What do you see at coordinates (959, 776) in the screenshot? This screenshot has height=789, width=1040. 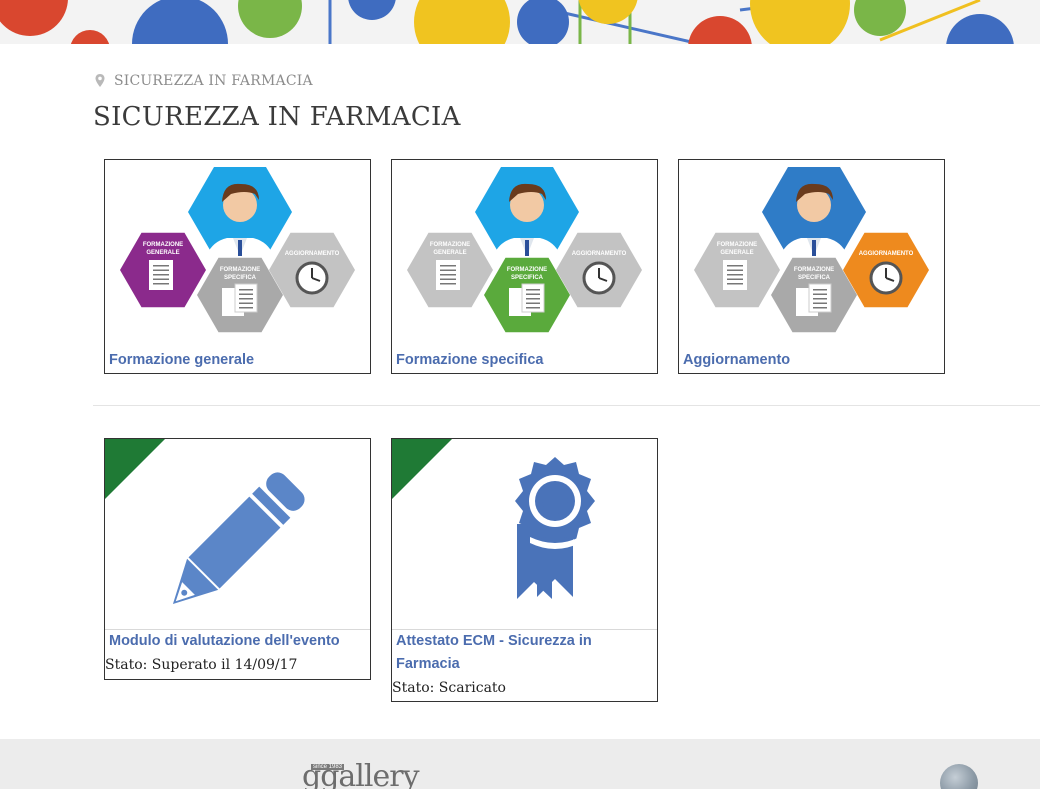 I see `scroll-to-top-button` at bounding box center [959, 776].